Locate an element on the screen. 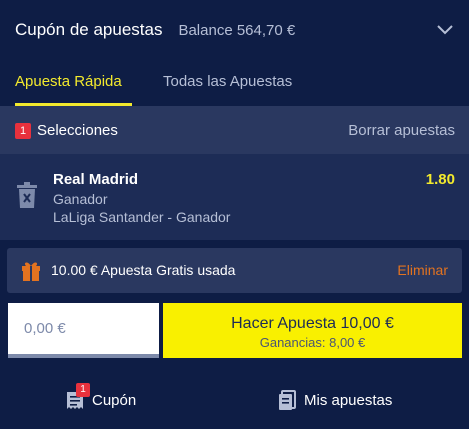 The height and width of the screenshot is (429, 469). bet-team-name: Real Madrid is located at coordinates (96, 179).